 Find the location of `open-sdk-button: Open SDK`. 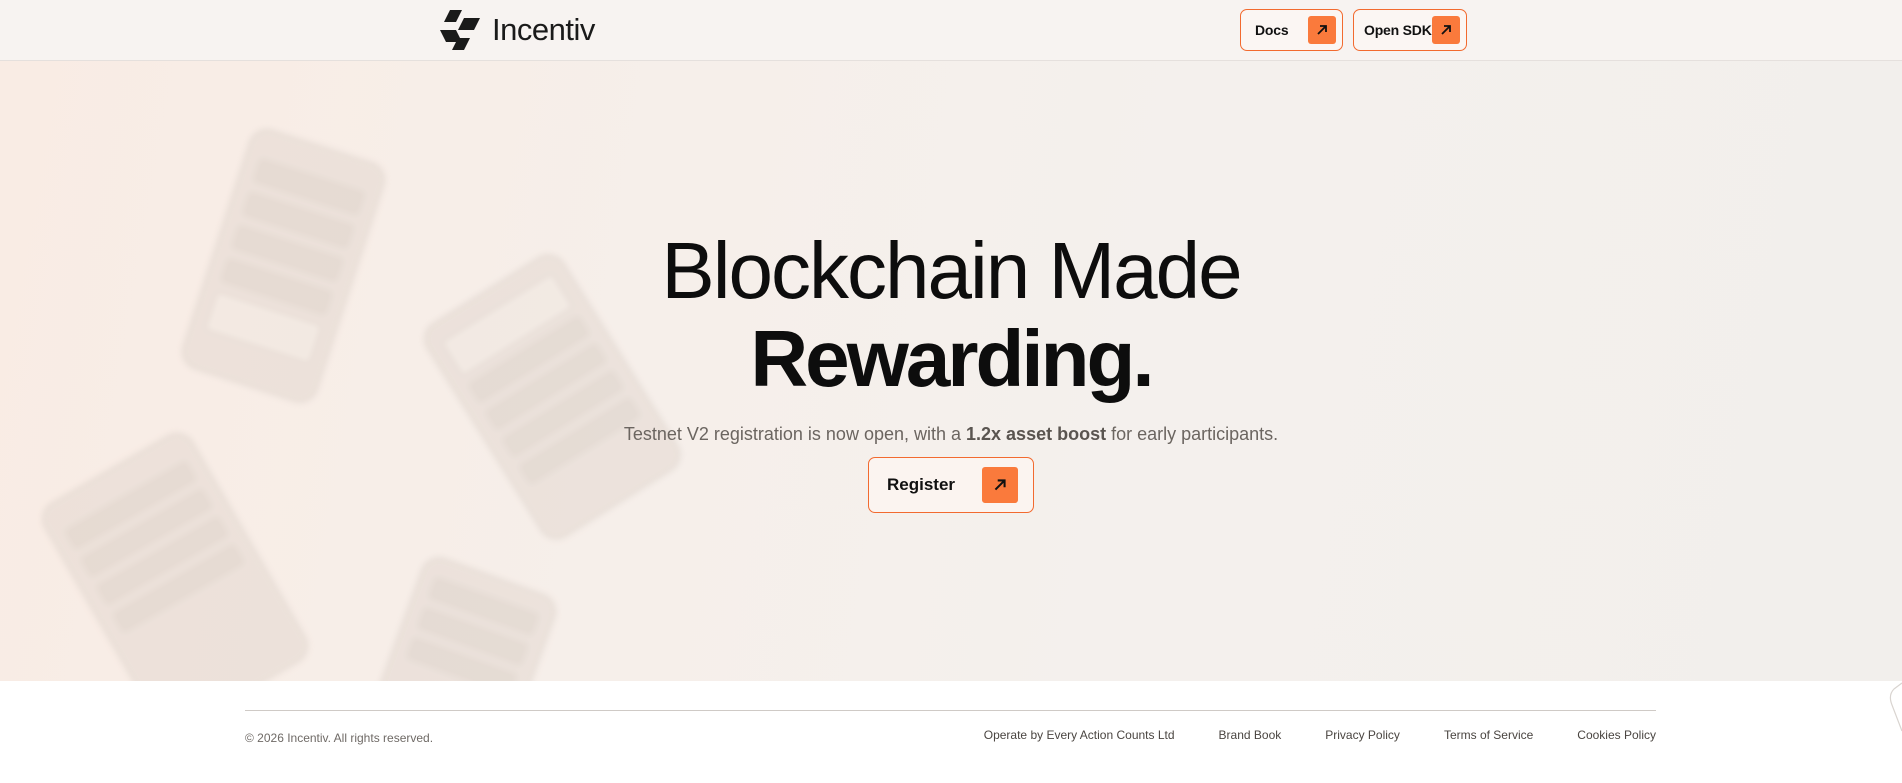

open-sdk-button: Open SDK is located at coordinates (1410, 30).